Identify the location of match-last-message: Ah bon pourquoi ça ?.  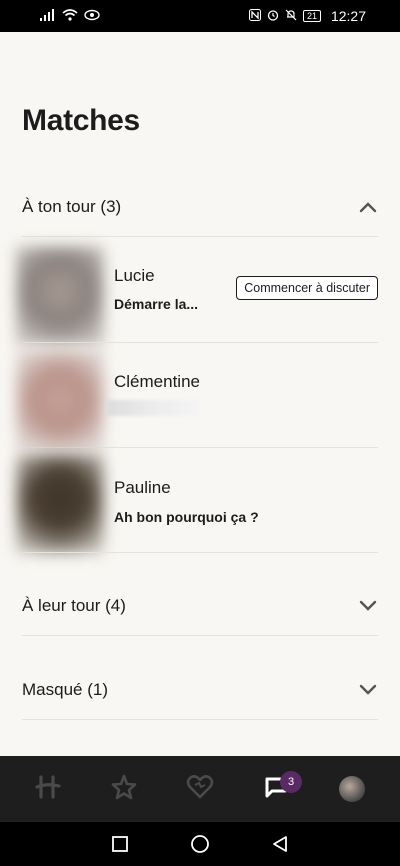
(186, 517).